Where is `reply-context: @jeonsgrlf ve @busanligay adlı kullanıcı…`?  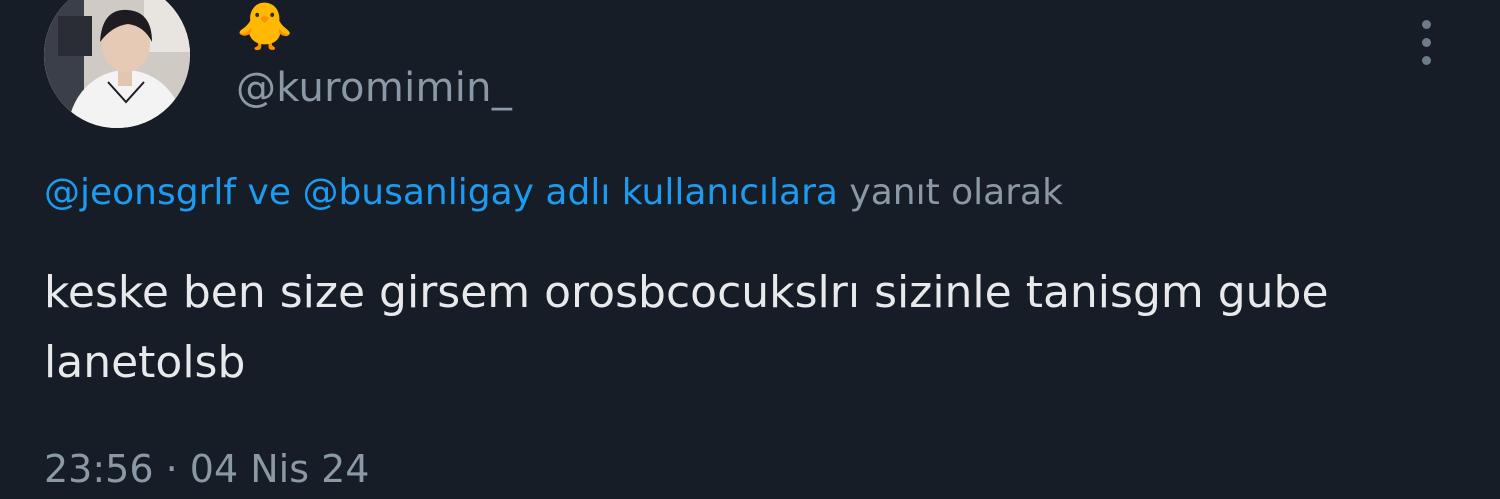 reply-context: @jeonsgrlf ve @busanligay adlı kullanıcı… is located at coordinates (553, 193).